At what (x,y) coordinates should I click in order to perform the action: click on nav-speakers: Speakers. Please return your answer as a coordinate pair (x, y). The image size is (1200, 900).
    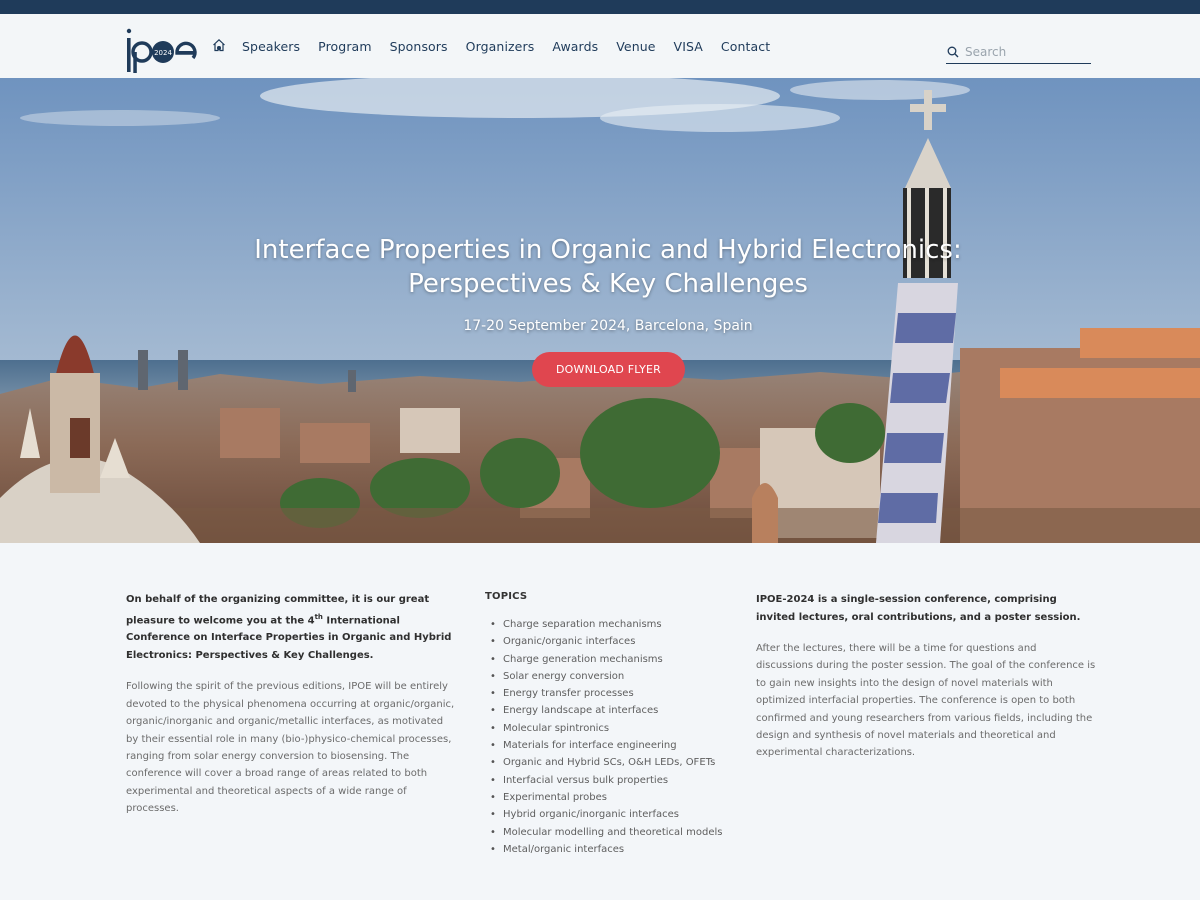
    Looking at the image, I should click on (271, 46).